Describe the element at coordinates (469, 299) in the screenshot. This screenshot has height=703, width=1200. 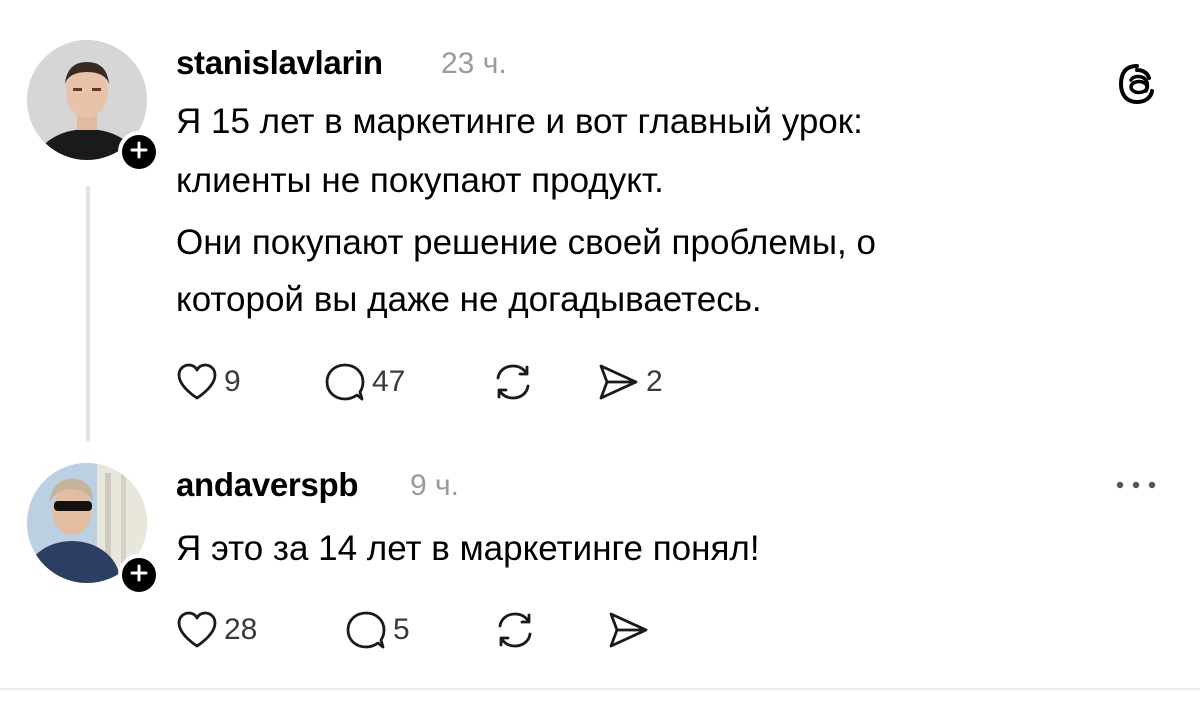
I see `post-text-line: которой вы даже не догадываетесь.` at that location.